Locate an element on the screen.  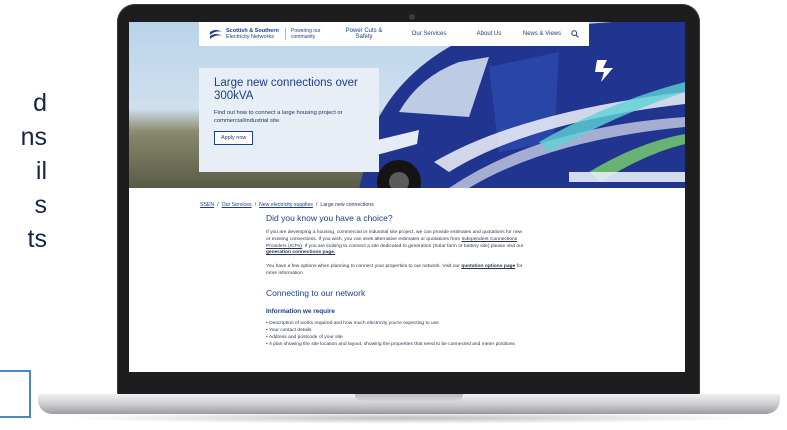
camera-icon is located at coordinates (412, 17).